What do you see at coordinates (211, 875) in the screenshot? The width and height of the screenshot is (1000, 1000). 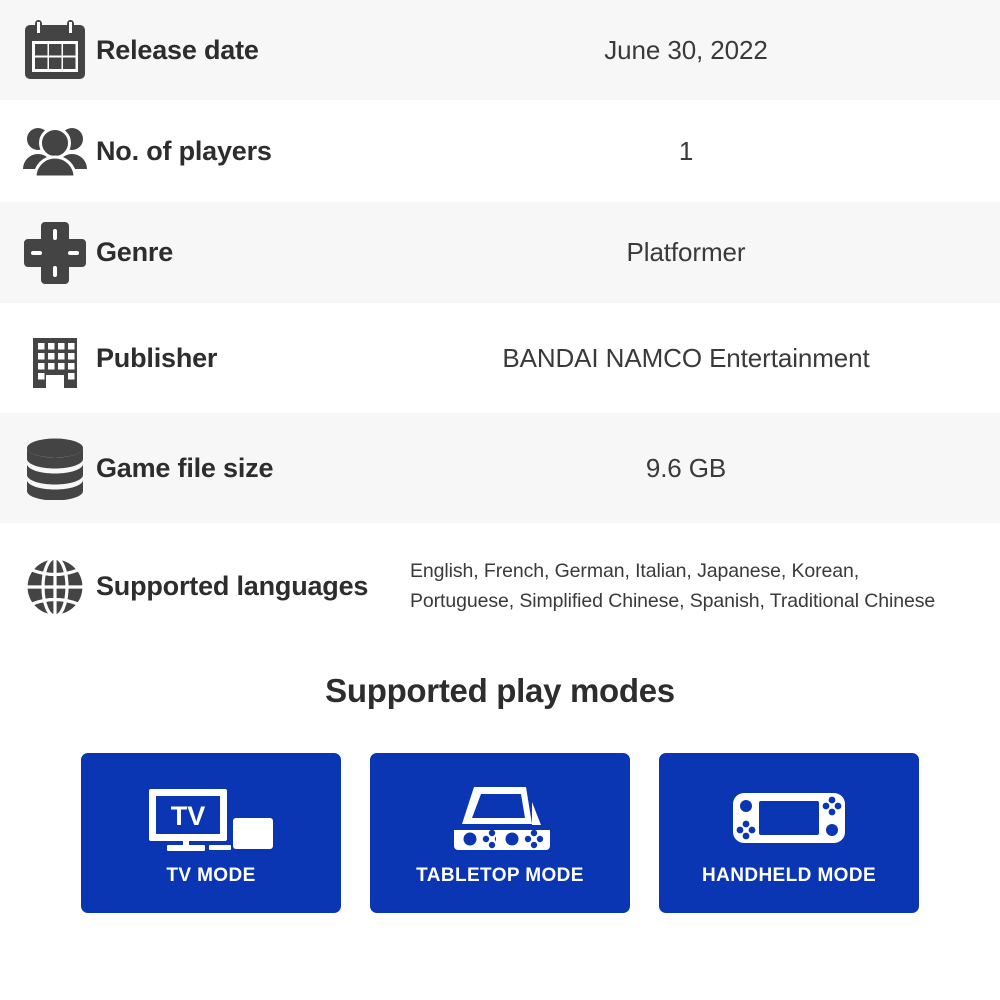 I see `play-mode-label: TV MODE` at bounding box center [211, 875].